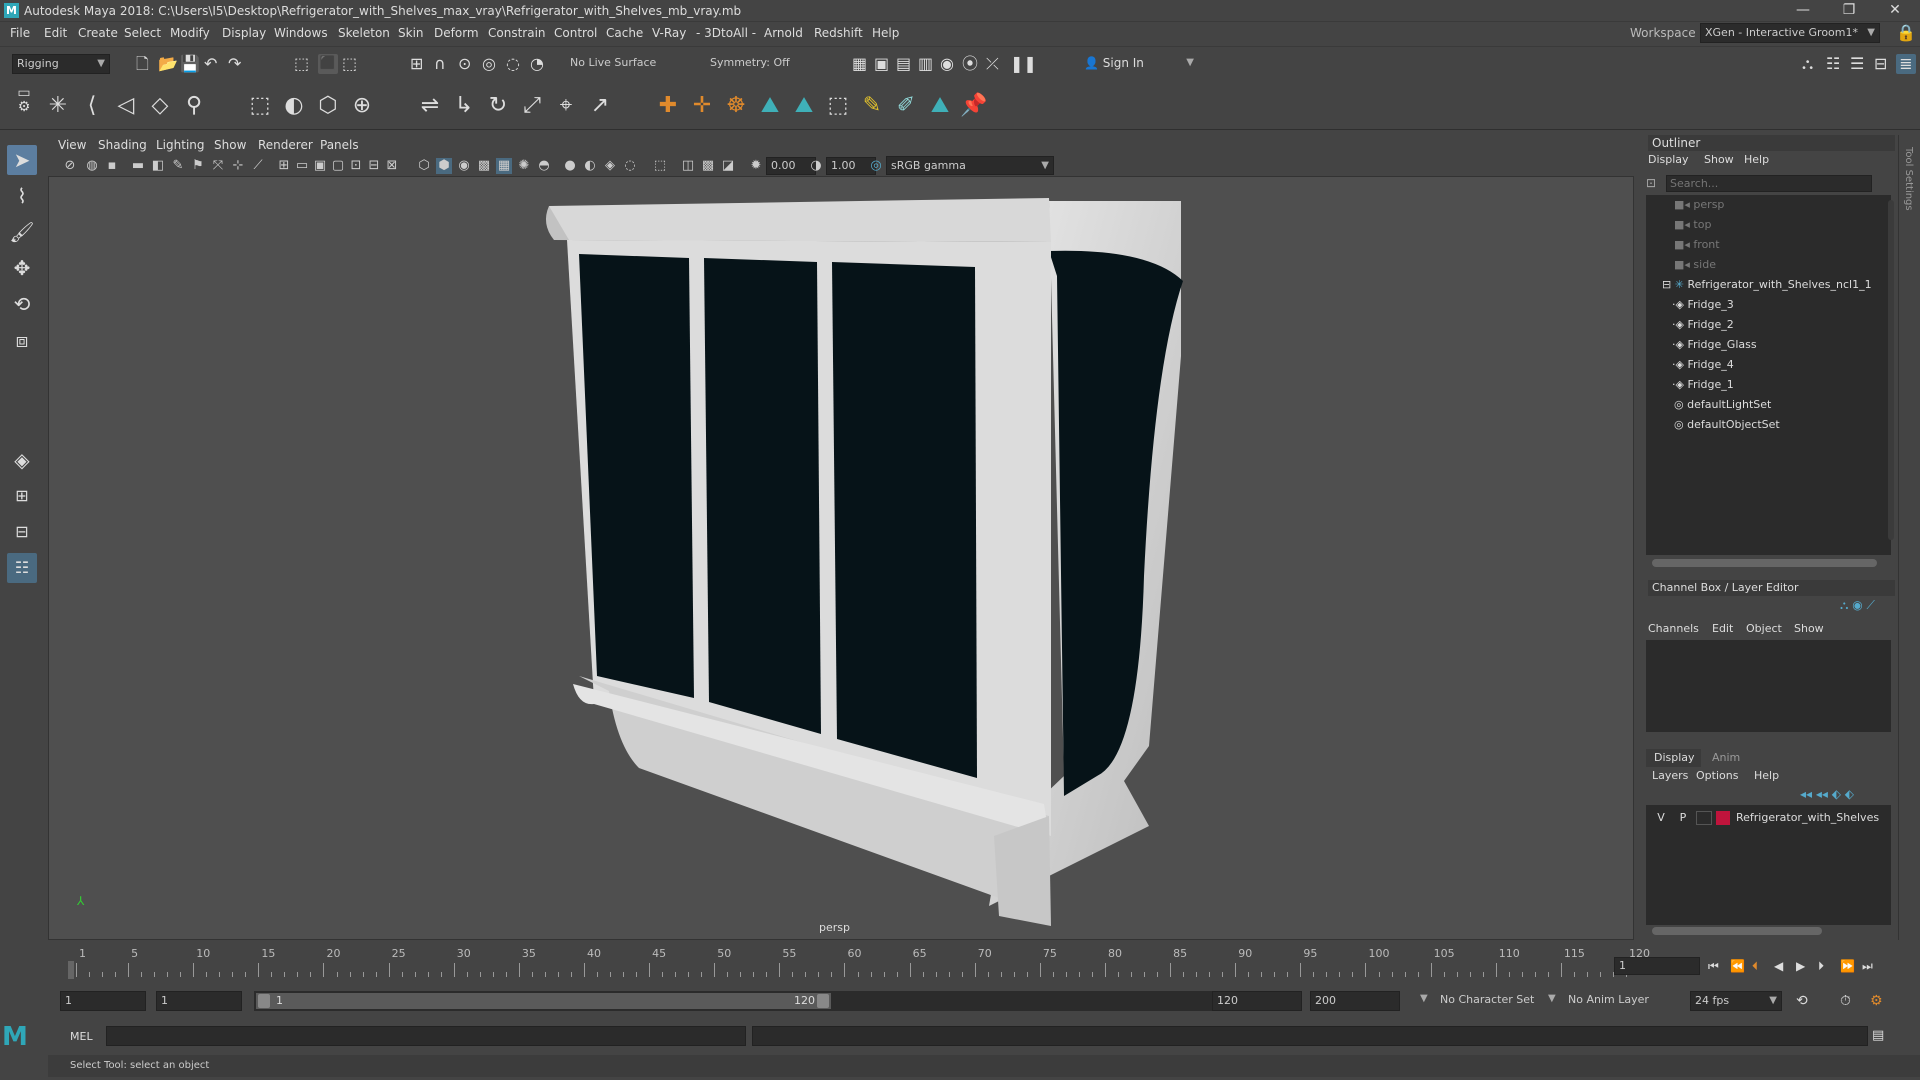  Describe the element at coordinates (411, 33) in the screenshot. I see `menu-skin: Skin` at that location.